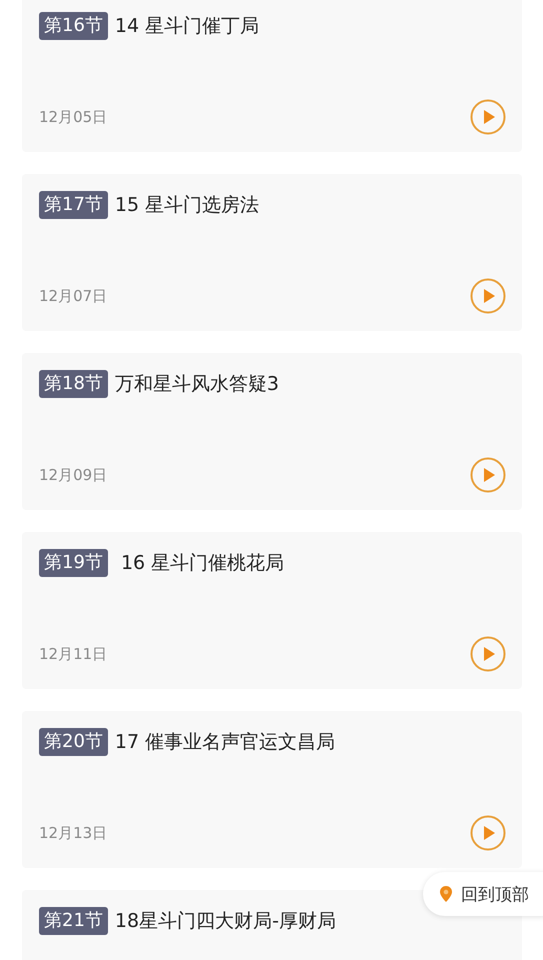 This screenshot has height=960, width=543. What do you see at coordinates (187, 205) in the screenshot?
I see `lesson-title: 15 星斗门选房法` at bounding box center [187, 205].